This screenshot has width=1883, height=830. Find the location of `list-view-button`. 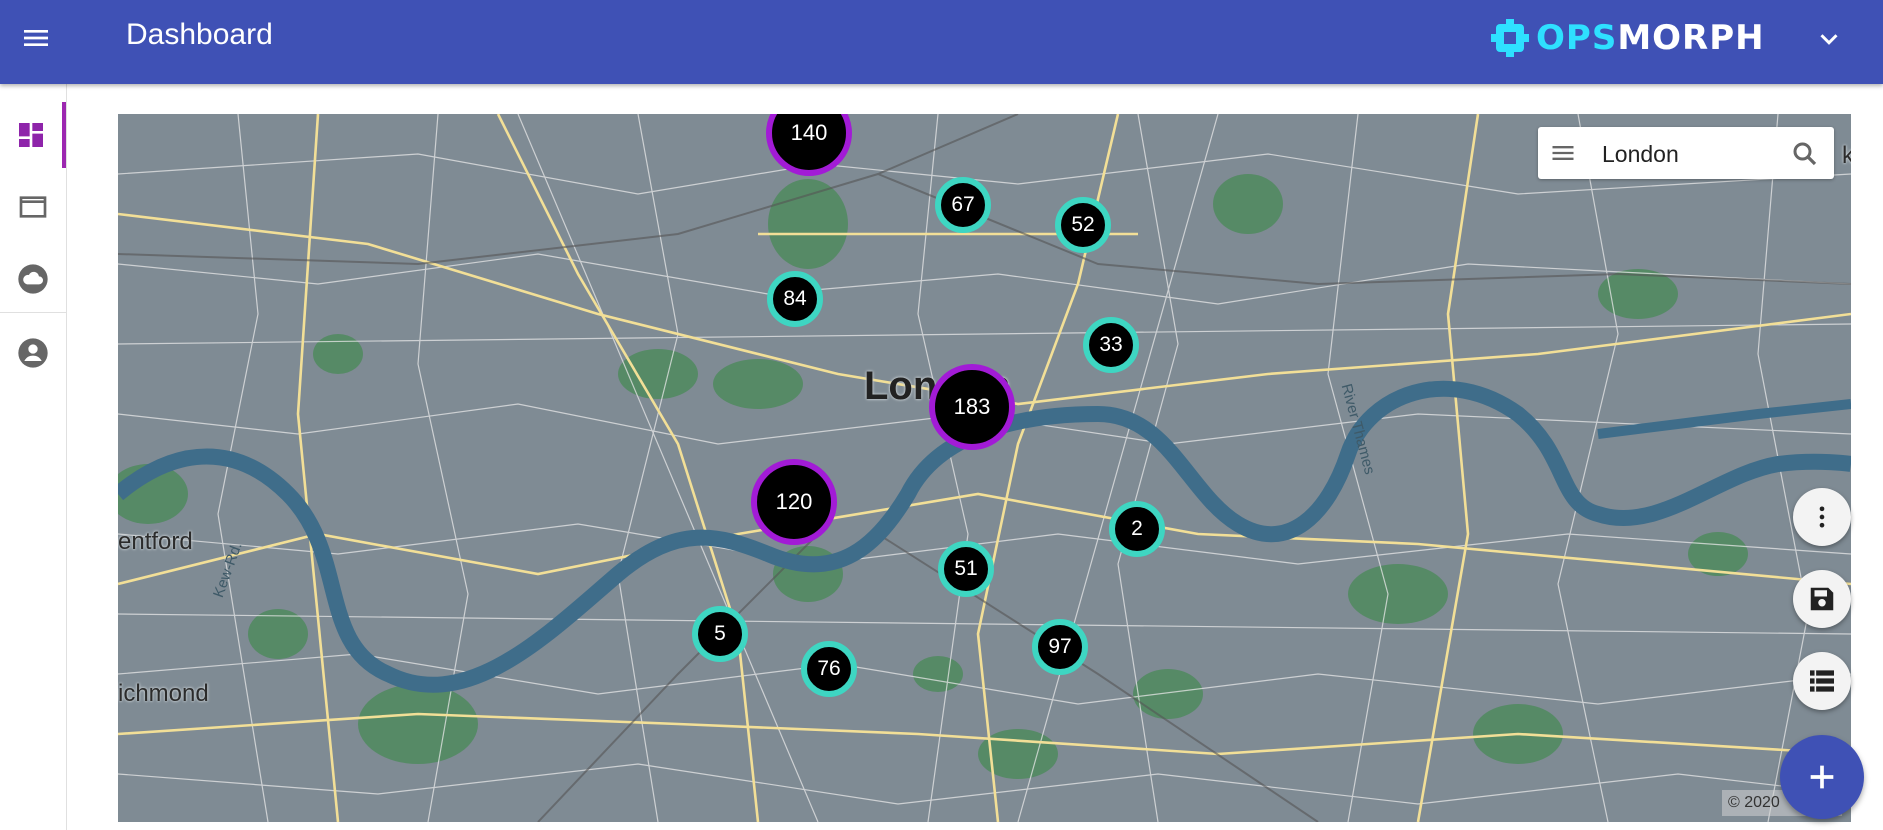

list-view-button is located at coordinates (1822, 681).